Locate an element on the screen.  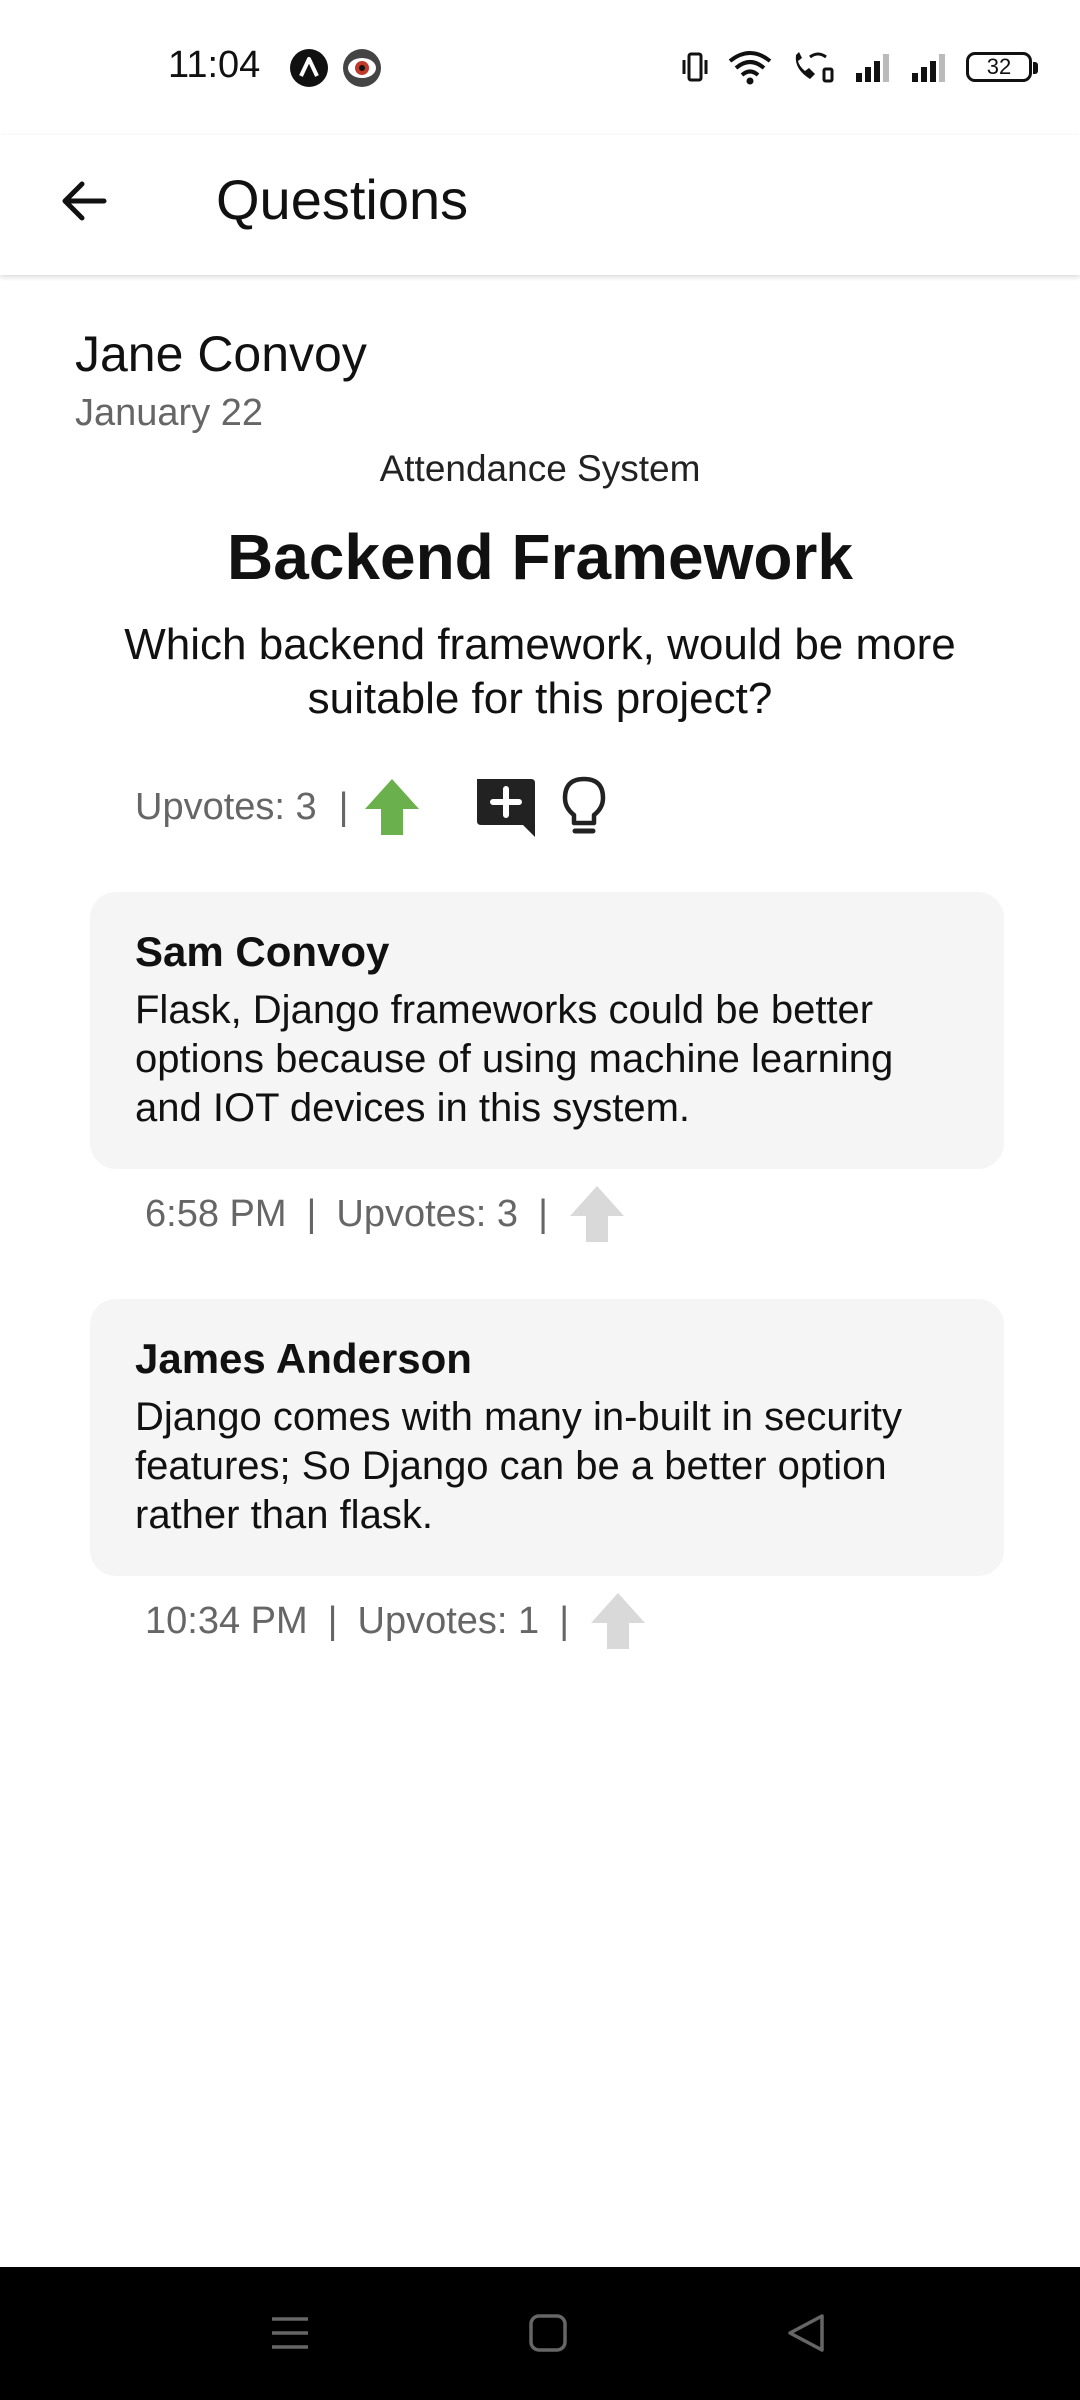
signal-1-icon is located at coordinates (872, 68).